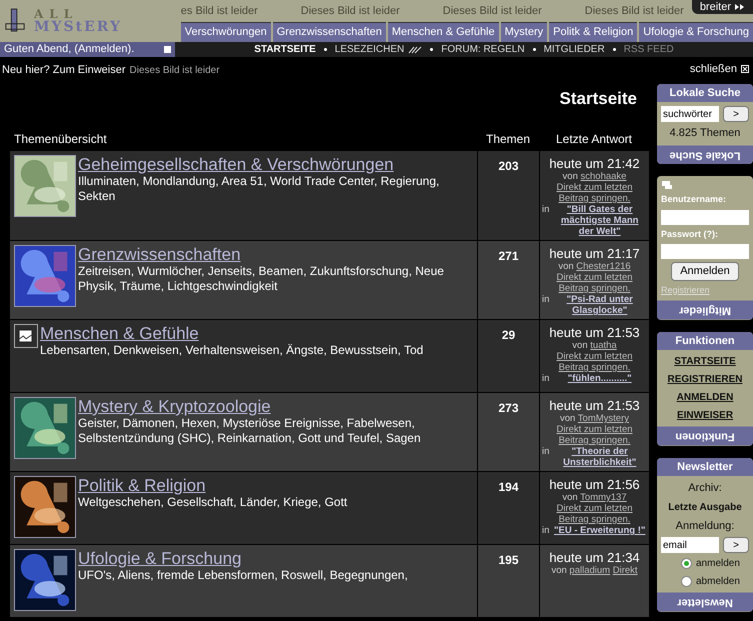 The image size is (753, 621). Describe the element at coordinates (369, 49) in the screenshot. I see `nav-link: LESEZEICHEN` at that location.